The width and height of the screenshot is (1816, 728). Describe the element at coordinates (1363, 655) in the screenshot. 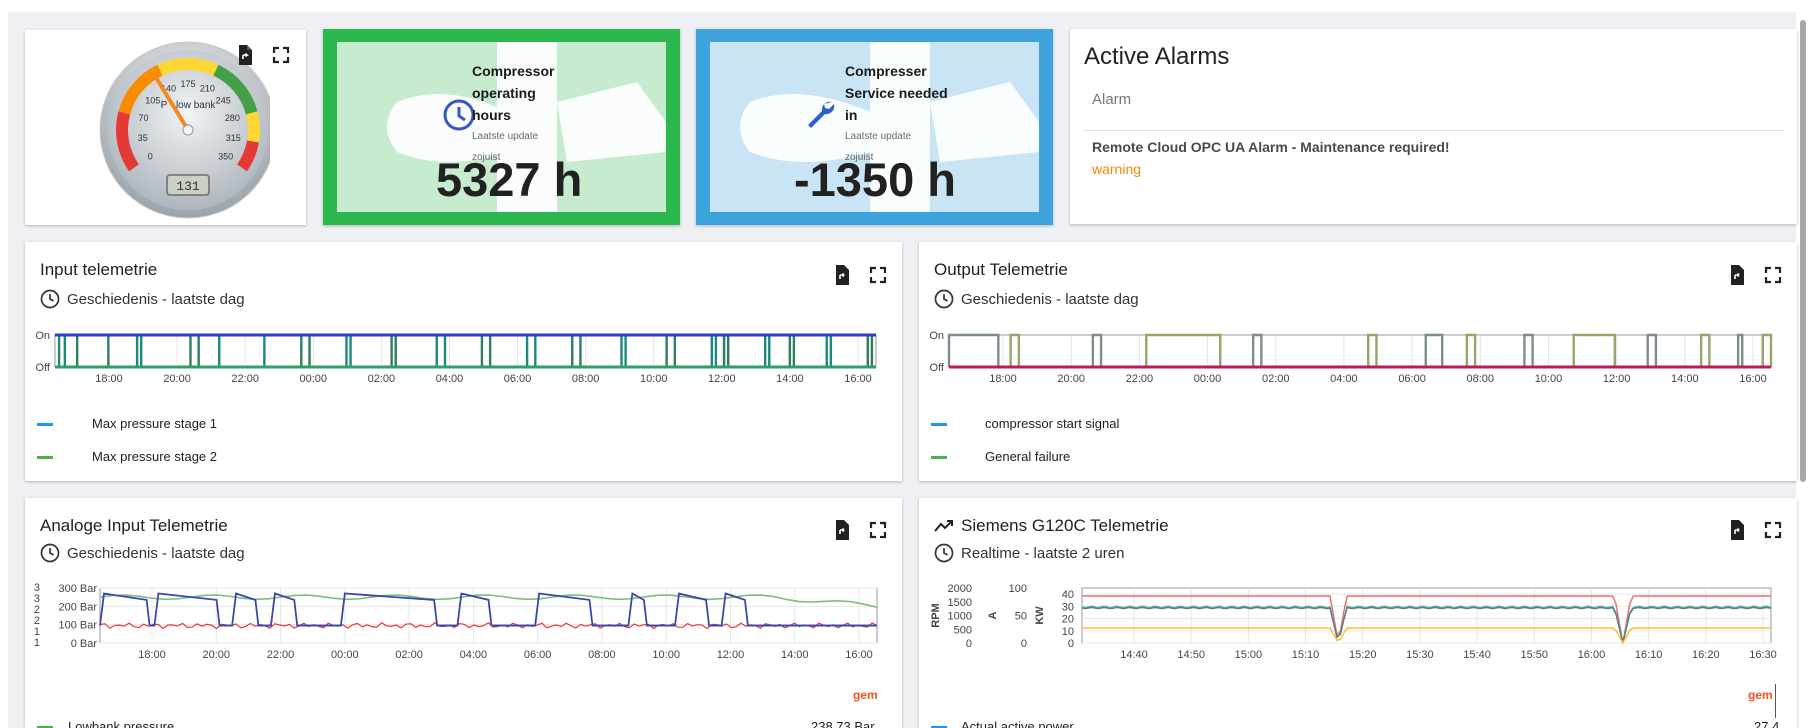

I see `x-tick-label: 15:20` at that location.